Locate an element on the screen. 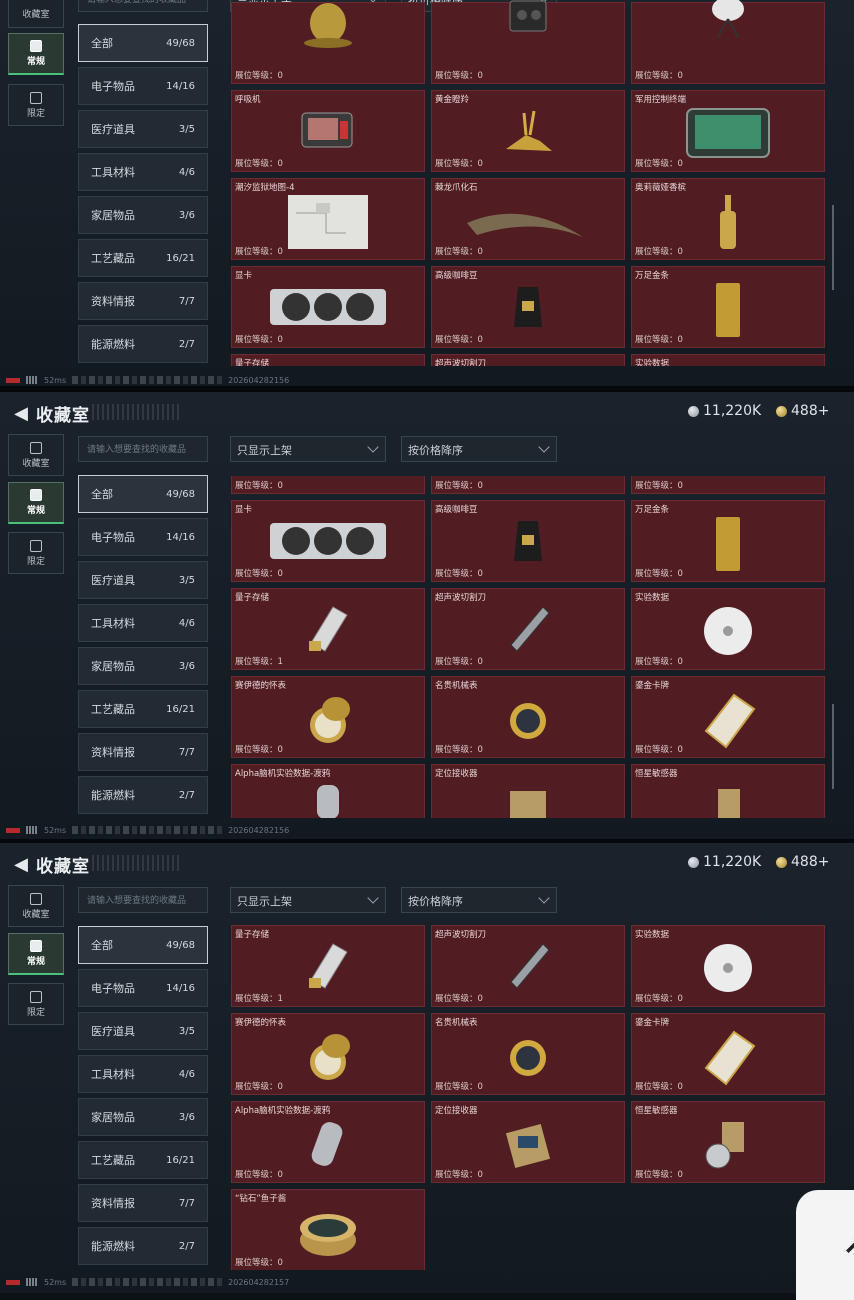 Image resolution: width=854 pixels, height=1300 pixels. item-name: 显卡 is located at coordinates (244, 510).